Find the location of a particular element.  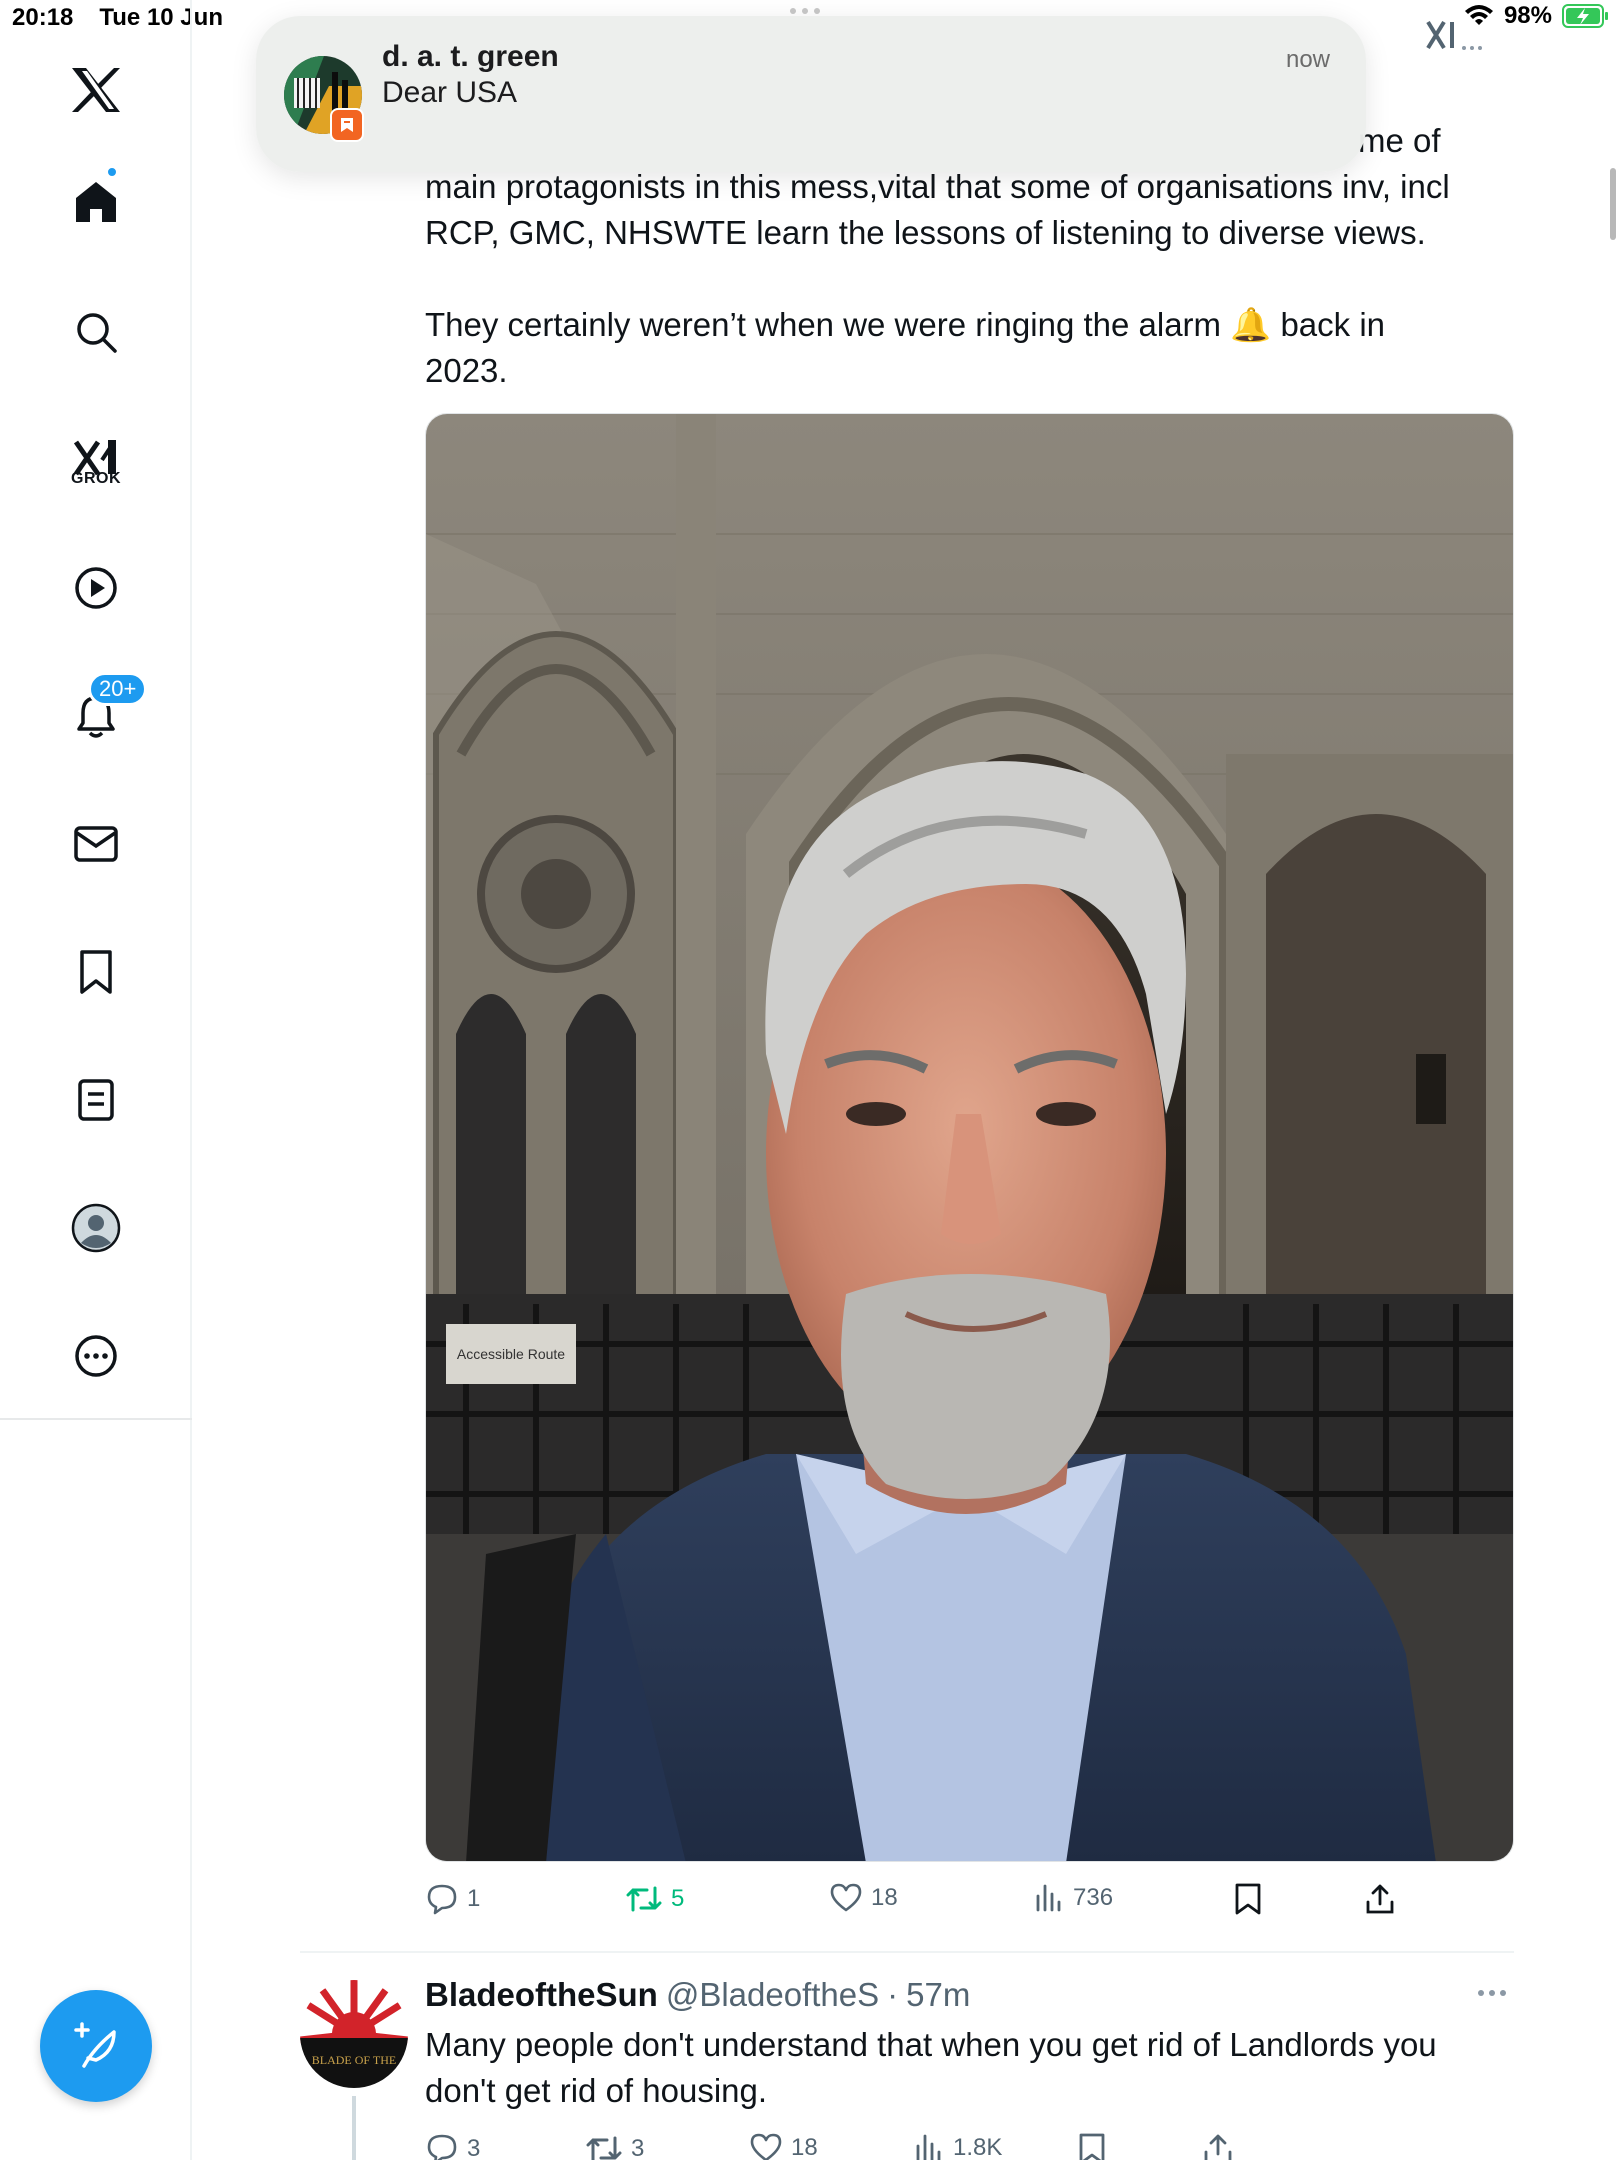

grok-status-icon is located at coordinates (1454, 36).